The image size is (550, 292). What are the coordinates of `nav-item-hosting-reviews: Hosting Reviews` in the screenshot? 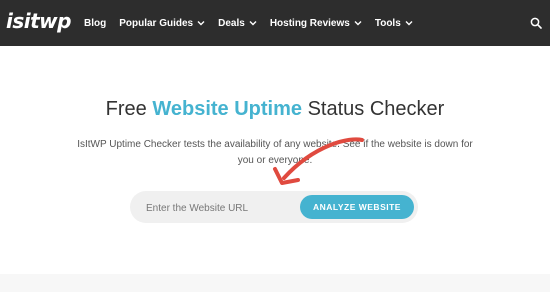 It's located at (316, 23).